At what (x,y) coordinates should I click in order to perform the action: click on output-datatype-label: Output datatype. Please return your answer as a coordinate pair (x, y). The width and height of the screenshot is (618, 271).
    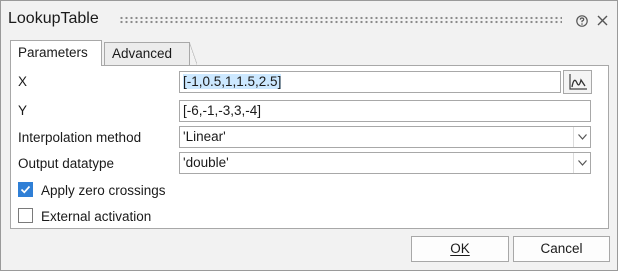
    Looking at the image, I should click on (66, 163).